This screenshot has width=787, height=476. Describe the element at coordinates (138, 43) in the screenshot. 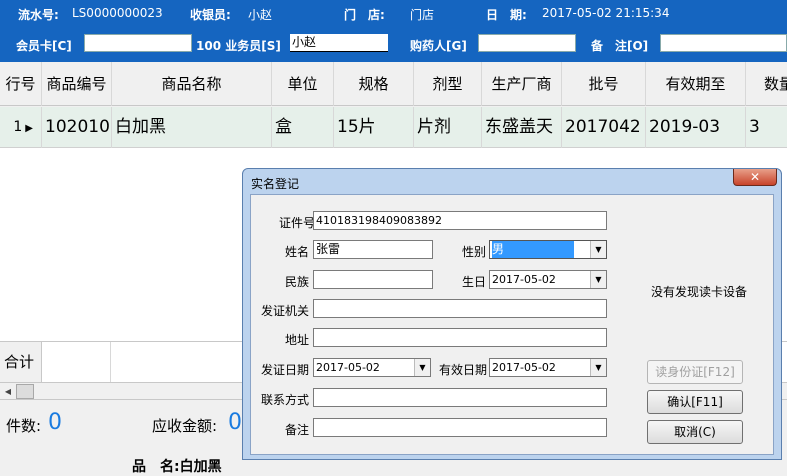

I see `member-card-input` at that location.